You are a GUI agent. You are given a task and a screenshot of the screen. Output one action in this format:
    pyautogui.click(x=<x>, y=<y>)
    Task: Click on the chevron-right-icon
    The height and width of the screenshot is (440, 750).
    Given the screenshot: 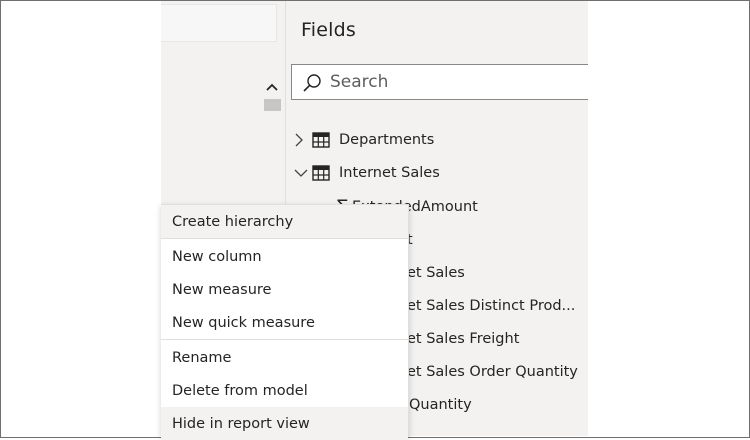 What is the action you would take?
    pyautogui.click(x=303, y=140)
    